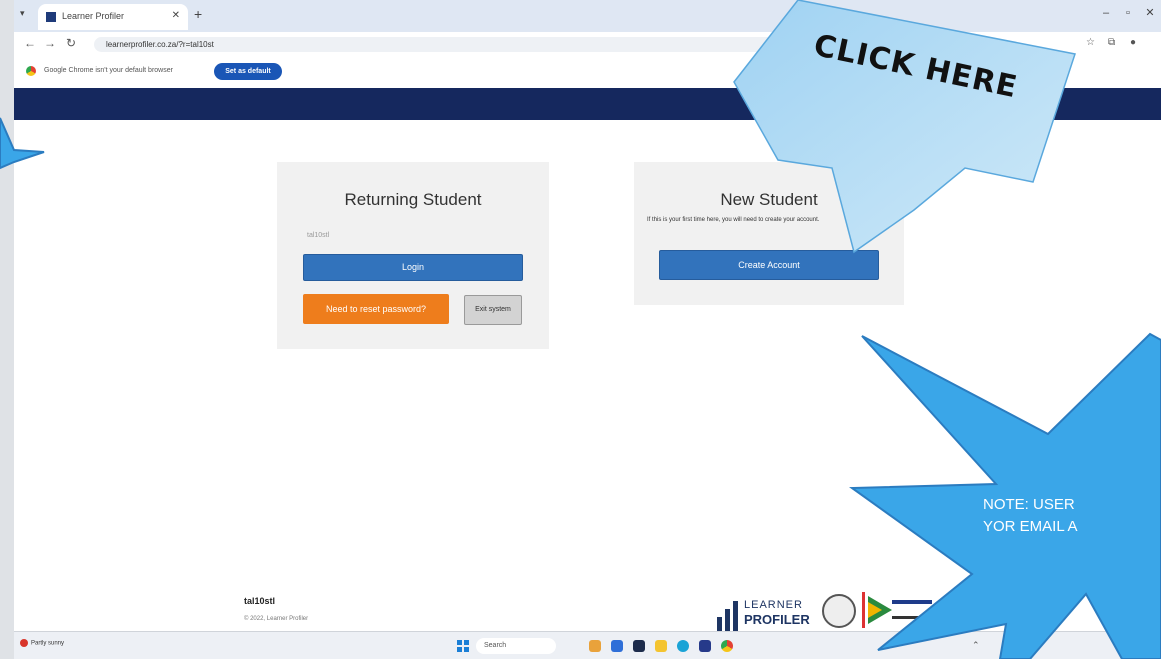  Describe the element at coordinates (769, 199) in the screenshot. I see `new-student-title: New Student` at that location.